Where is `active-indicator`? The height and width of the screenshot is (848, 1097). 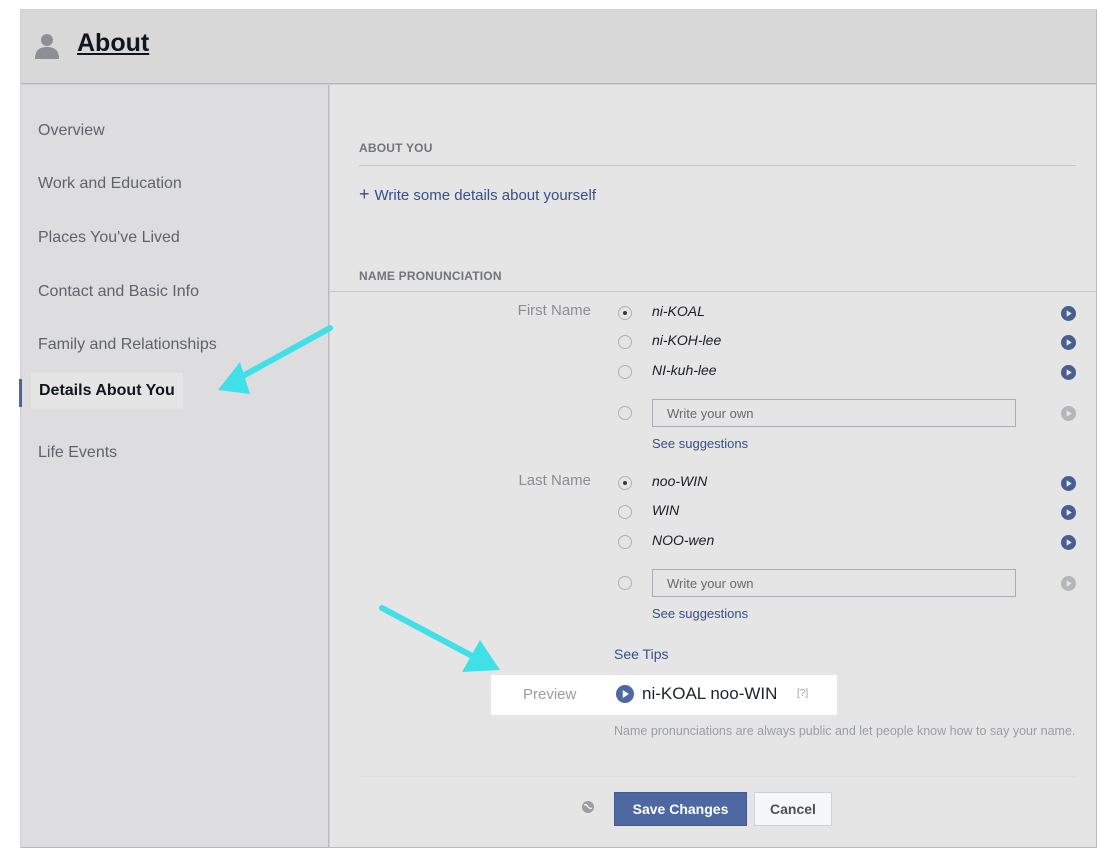
active-indicator is located at coordinates (20, 393).